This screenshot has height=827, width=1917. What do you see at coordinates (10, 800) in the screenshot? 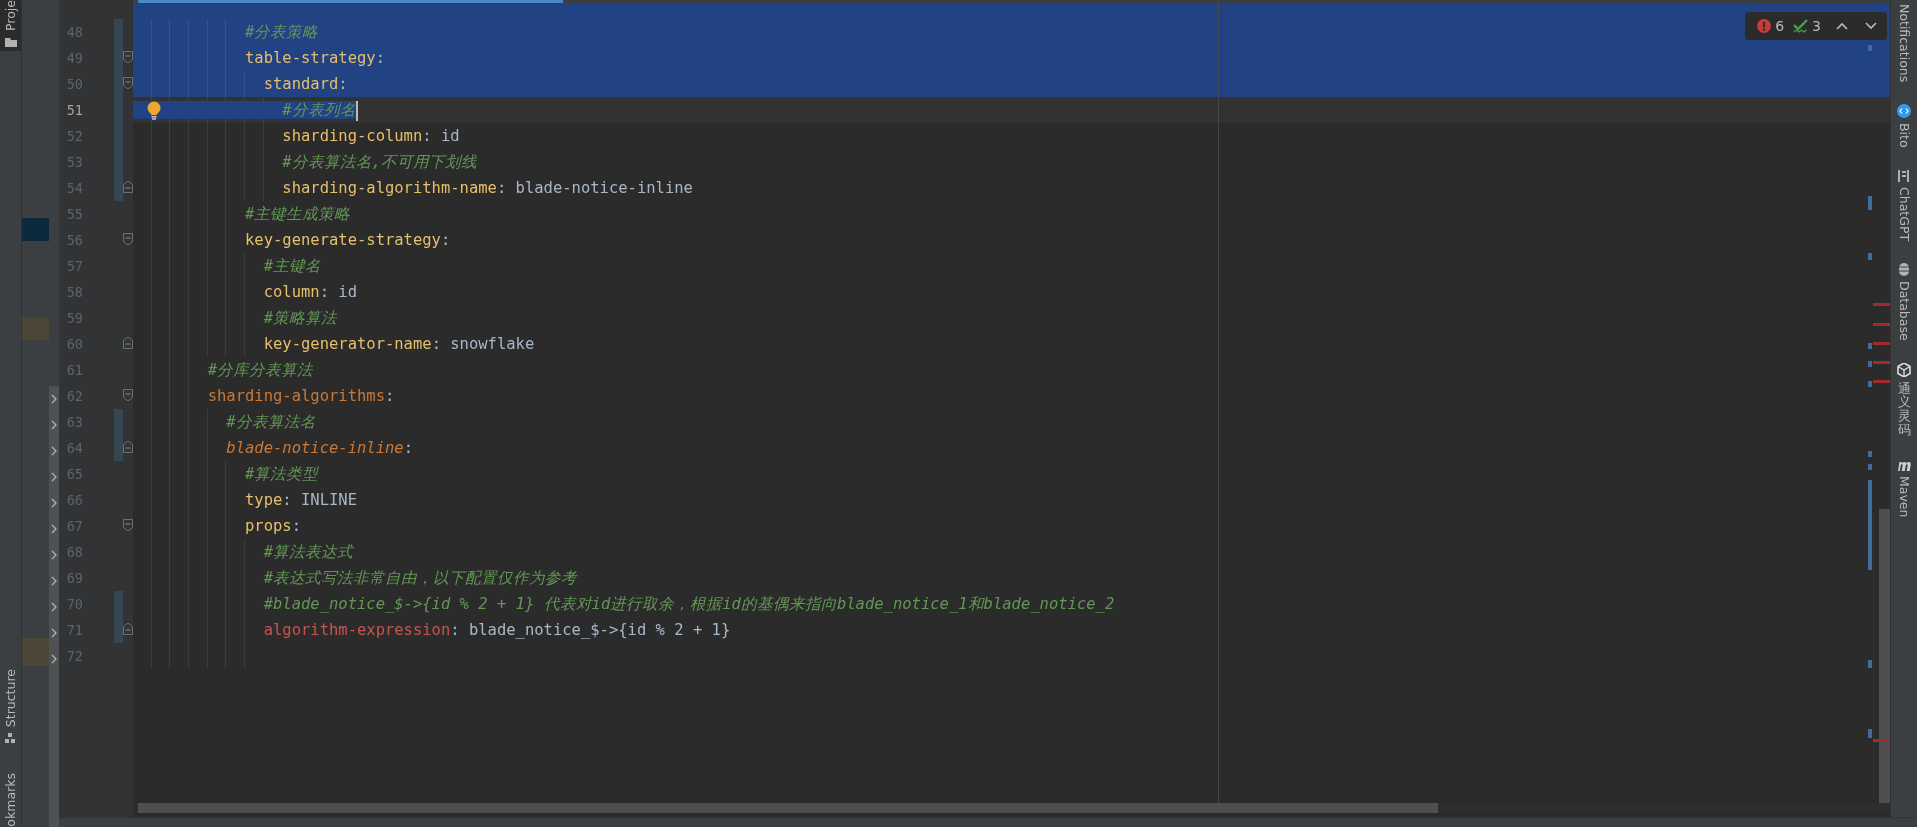
I see `tool-window-tab: okmarks` at bounding box center [10, 800].